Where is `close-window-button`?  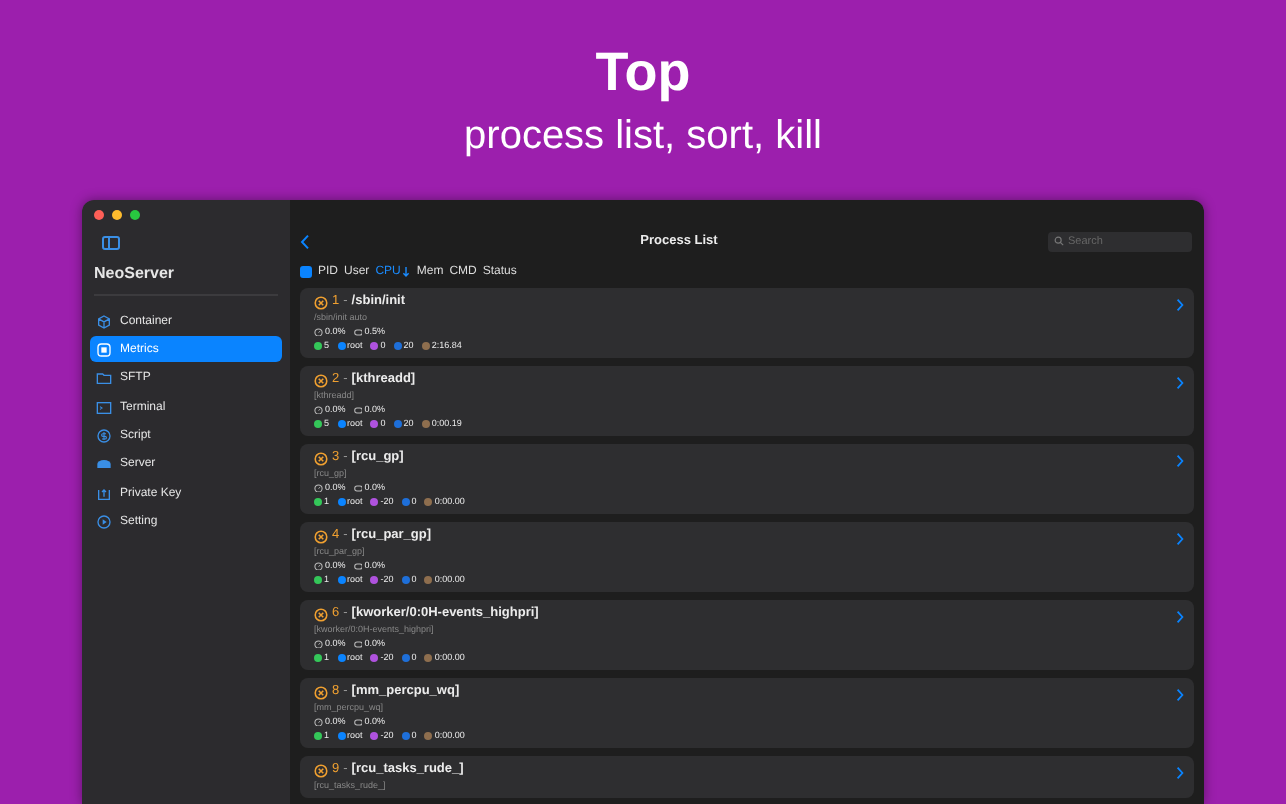 close-window-button is located at coordinates (99, 215).